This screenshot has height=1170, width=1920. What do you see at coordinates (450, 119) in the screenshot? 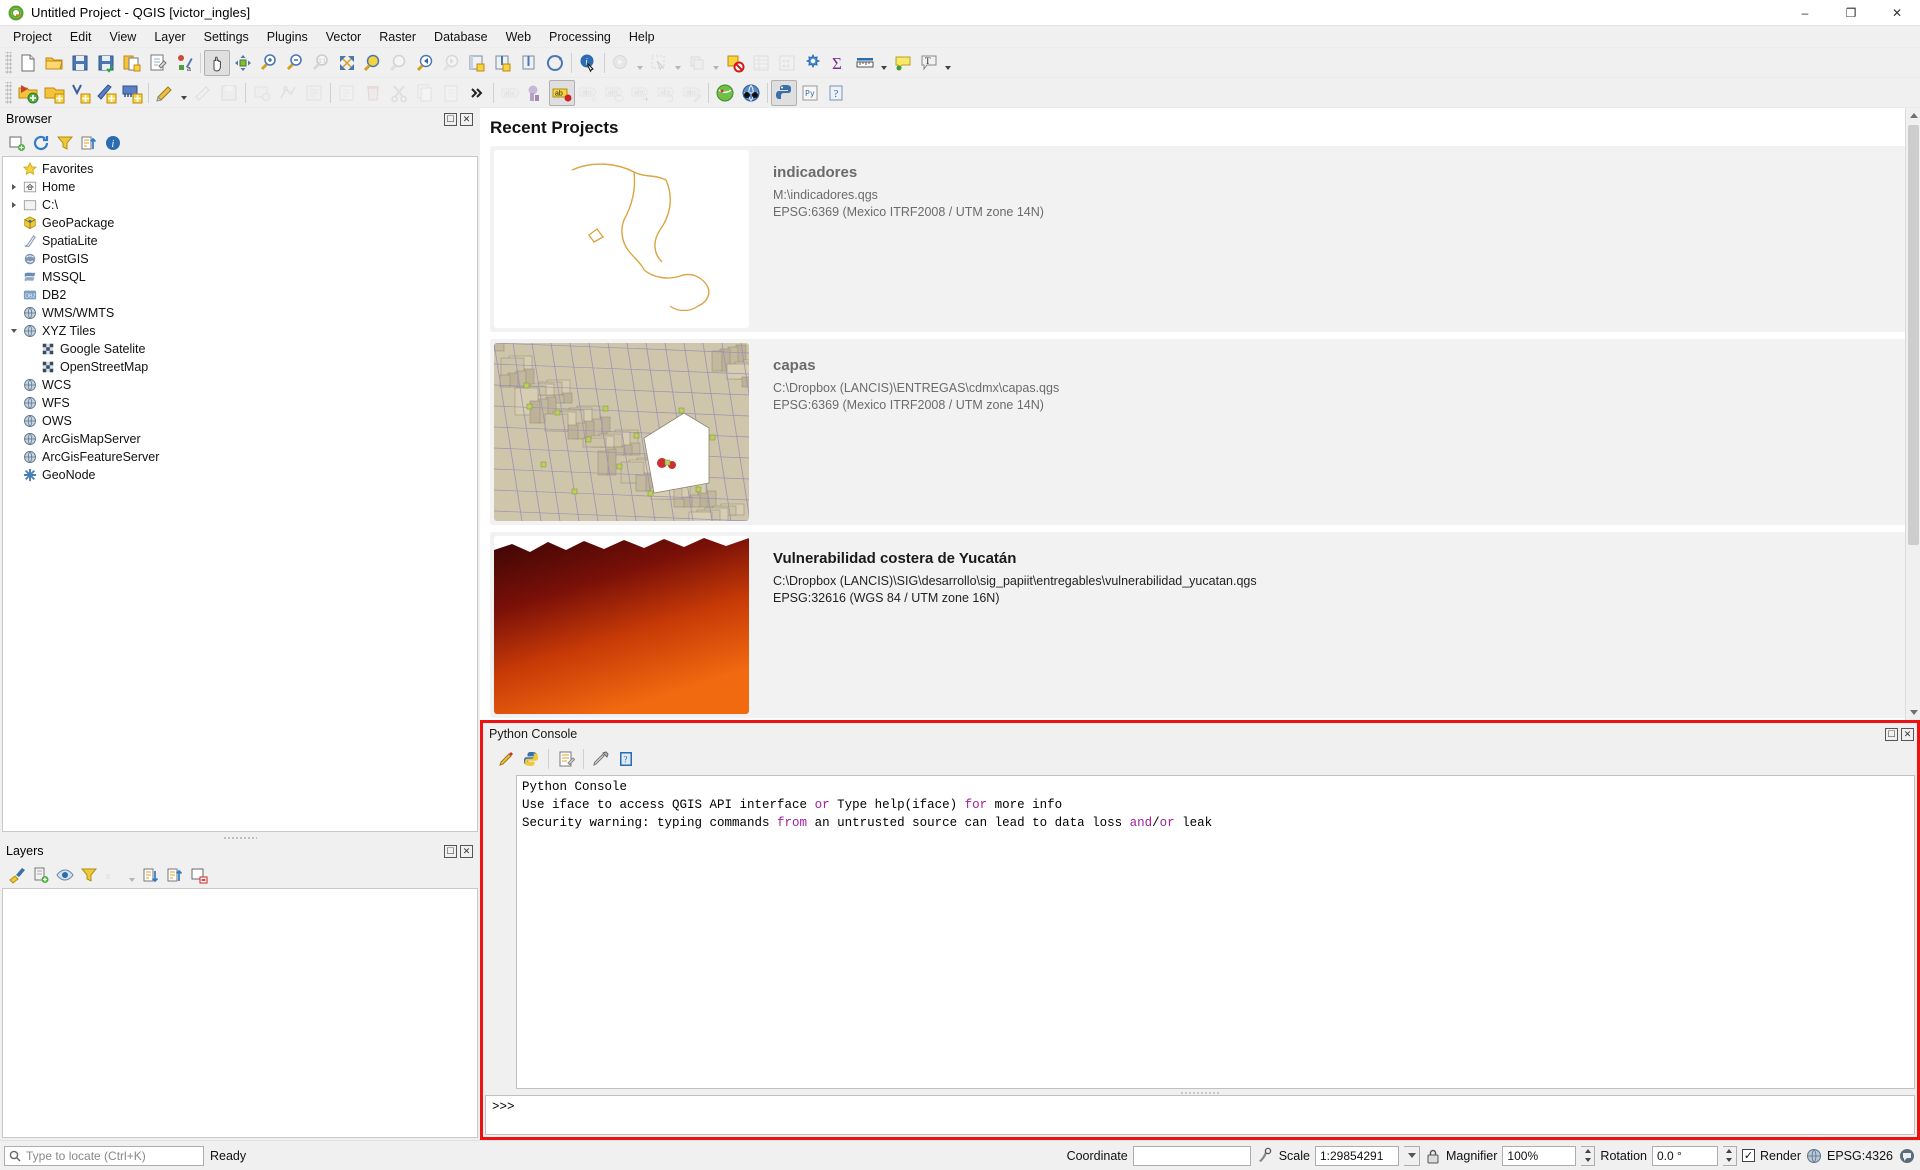
I see `browser-float-button: ☐` at bounding box center [450, 119].